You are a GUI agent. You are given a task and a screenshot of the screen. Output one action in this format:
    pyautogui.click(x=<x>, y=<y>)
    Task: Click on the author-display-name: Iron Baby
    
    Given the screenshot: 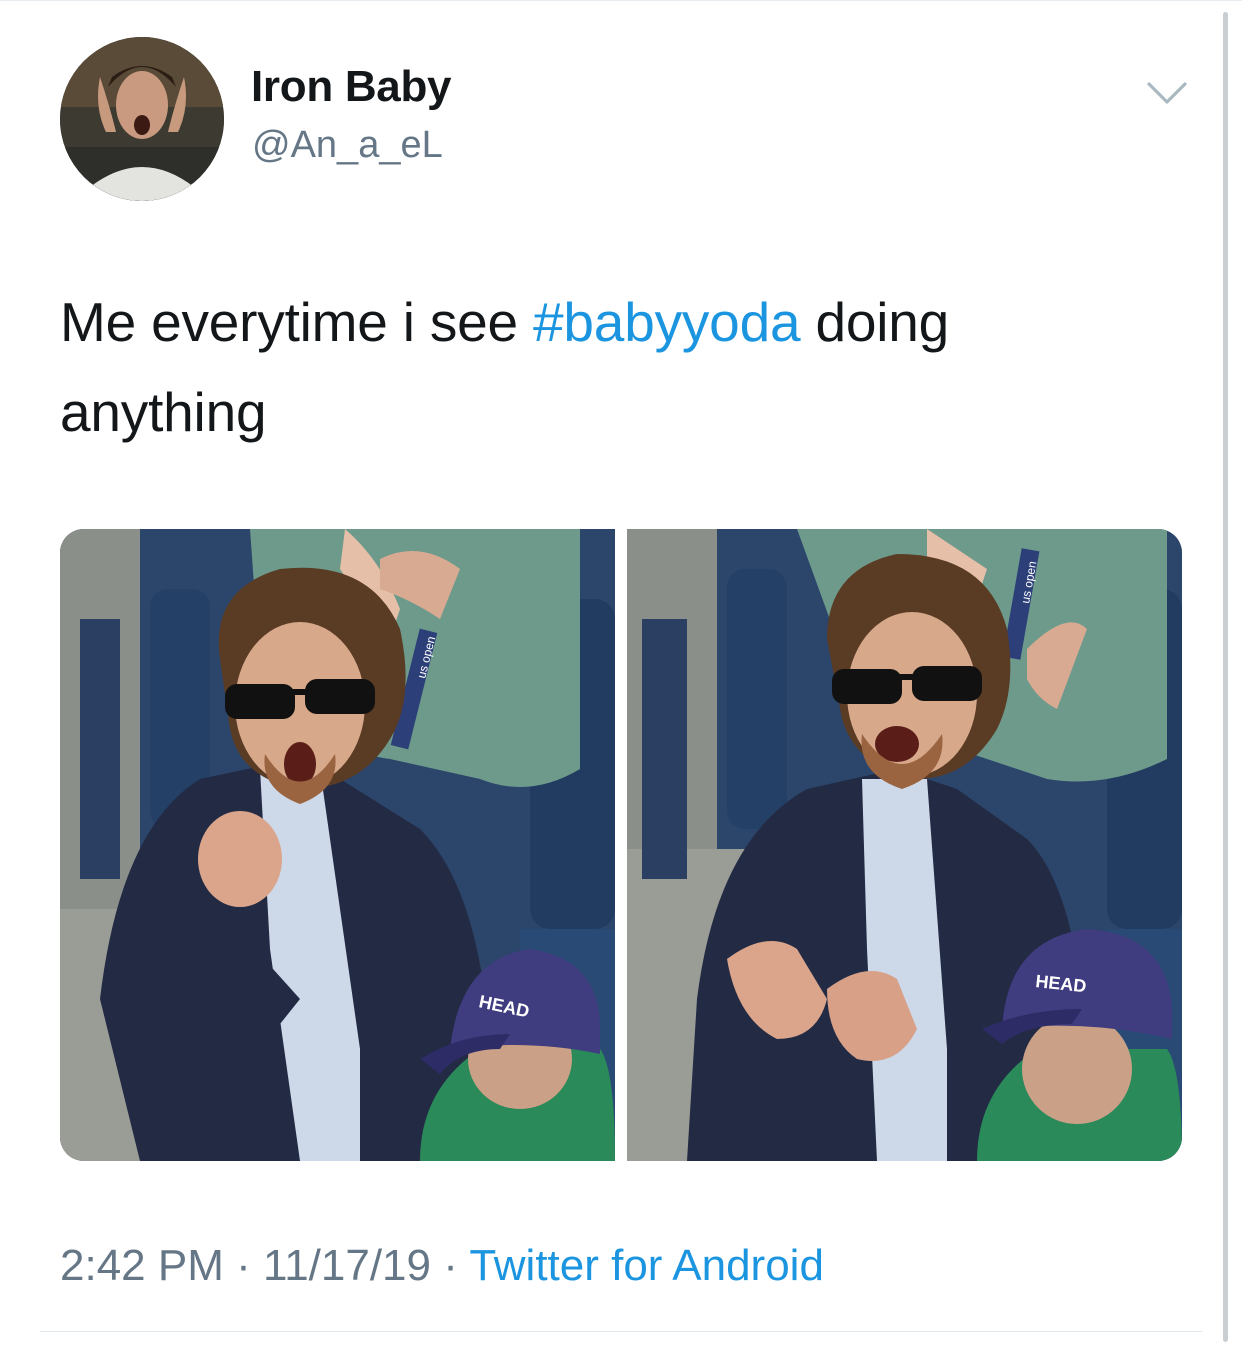 What is the action you would take?
    pyautogui.click(x=351, y=87)
    